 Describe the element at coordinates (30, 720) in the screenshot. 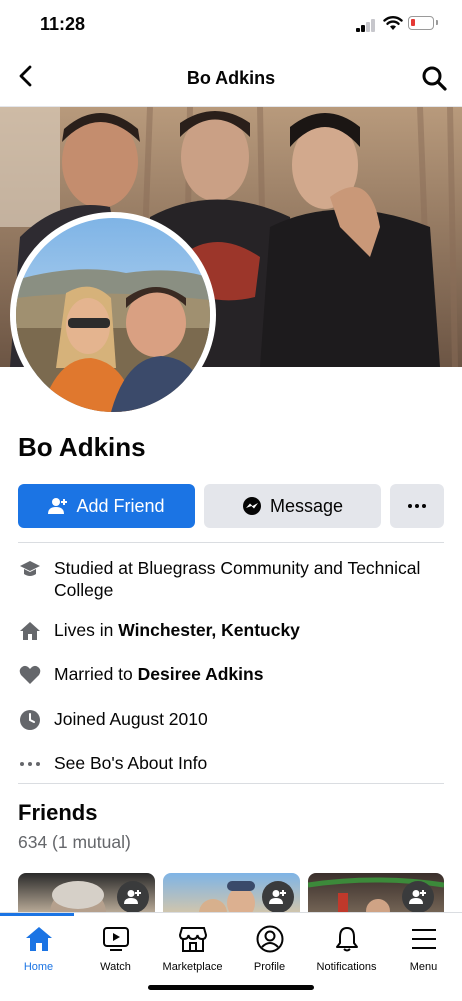

I see `clock-icon` at that location.